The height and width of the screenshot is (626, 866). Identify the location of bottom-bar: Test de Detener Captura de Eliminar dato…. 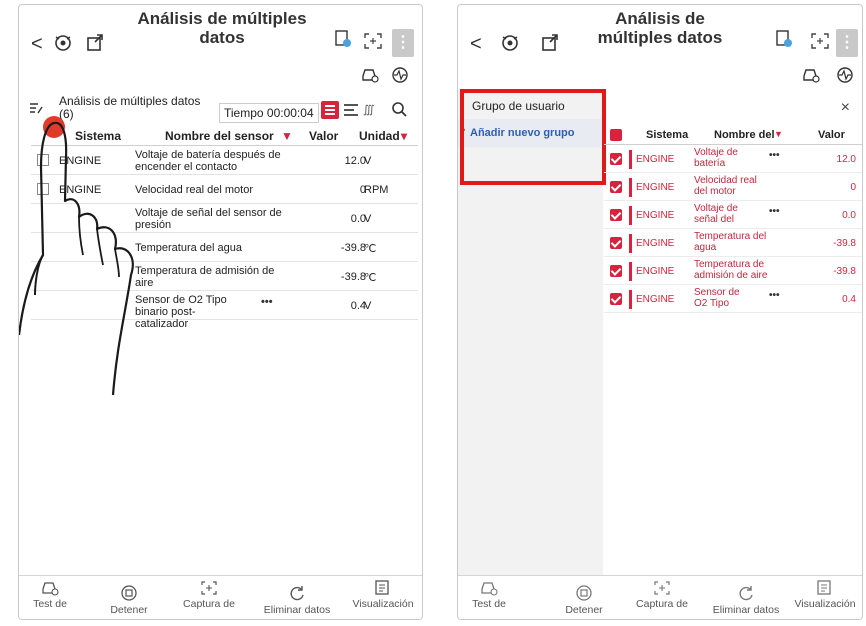
(660, 597).